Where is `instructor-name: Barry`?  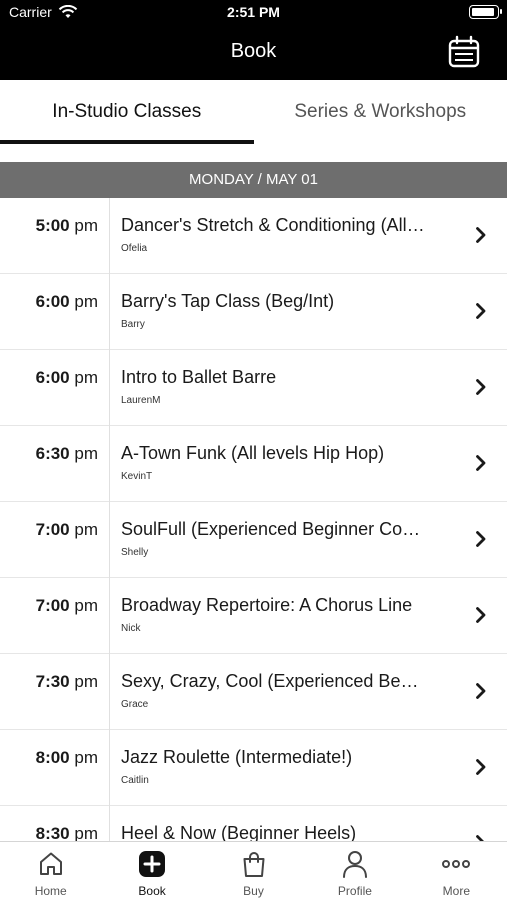 instructor-name: Barry is located at coordinates (133, 324).